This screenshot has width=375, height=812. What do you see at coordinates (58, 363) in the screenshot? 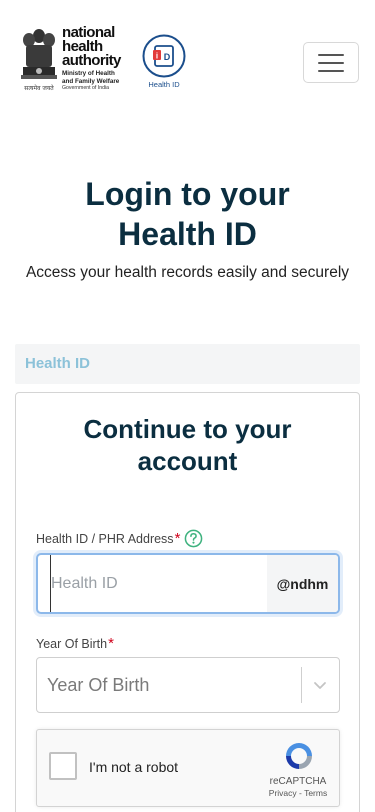
I see `tab-health-id-label: Health ID` at bounding box center [58, 363].